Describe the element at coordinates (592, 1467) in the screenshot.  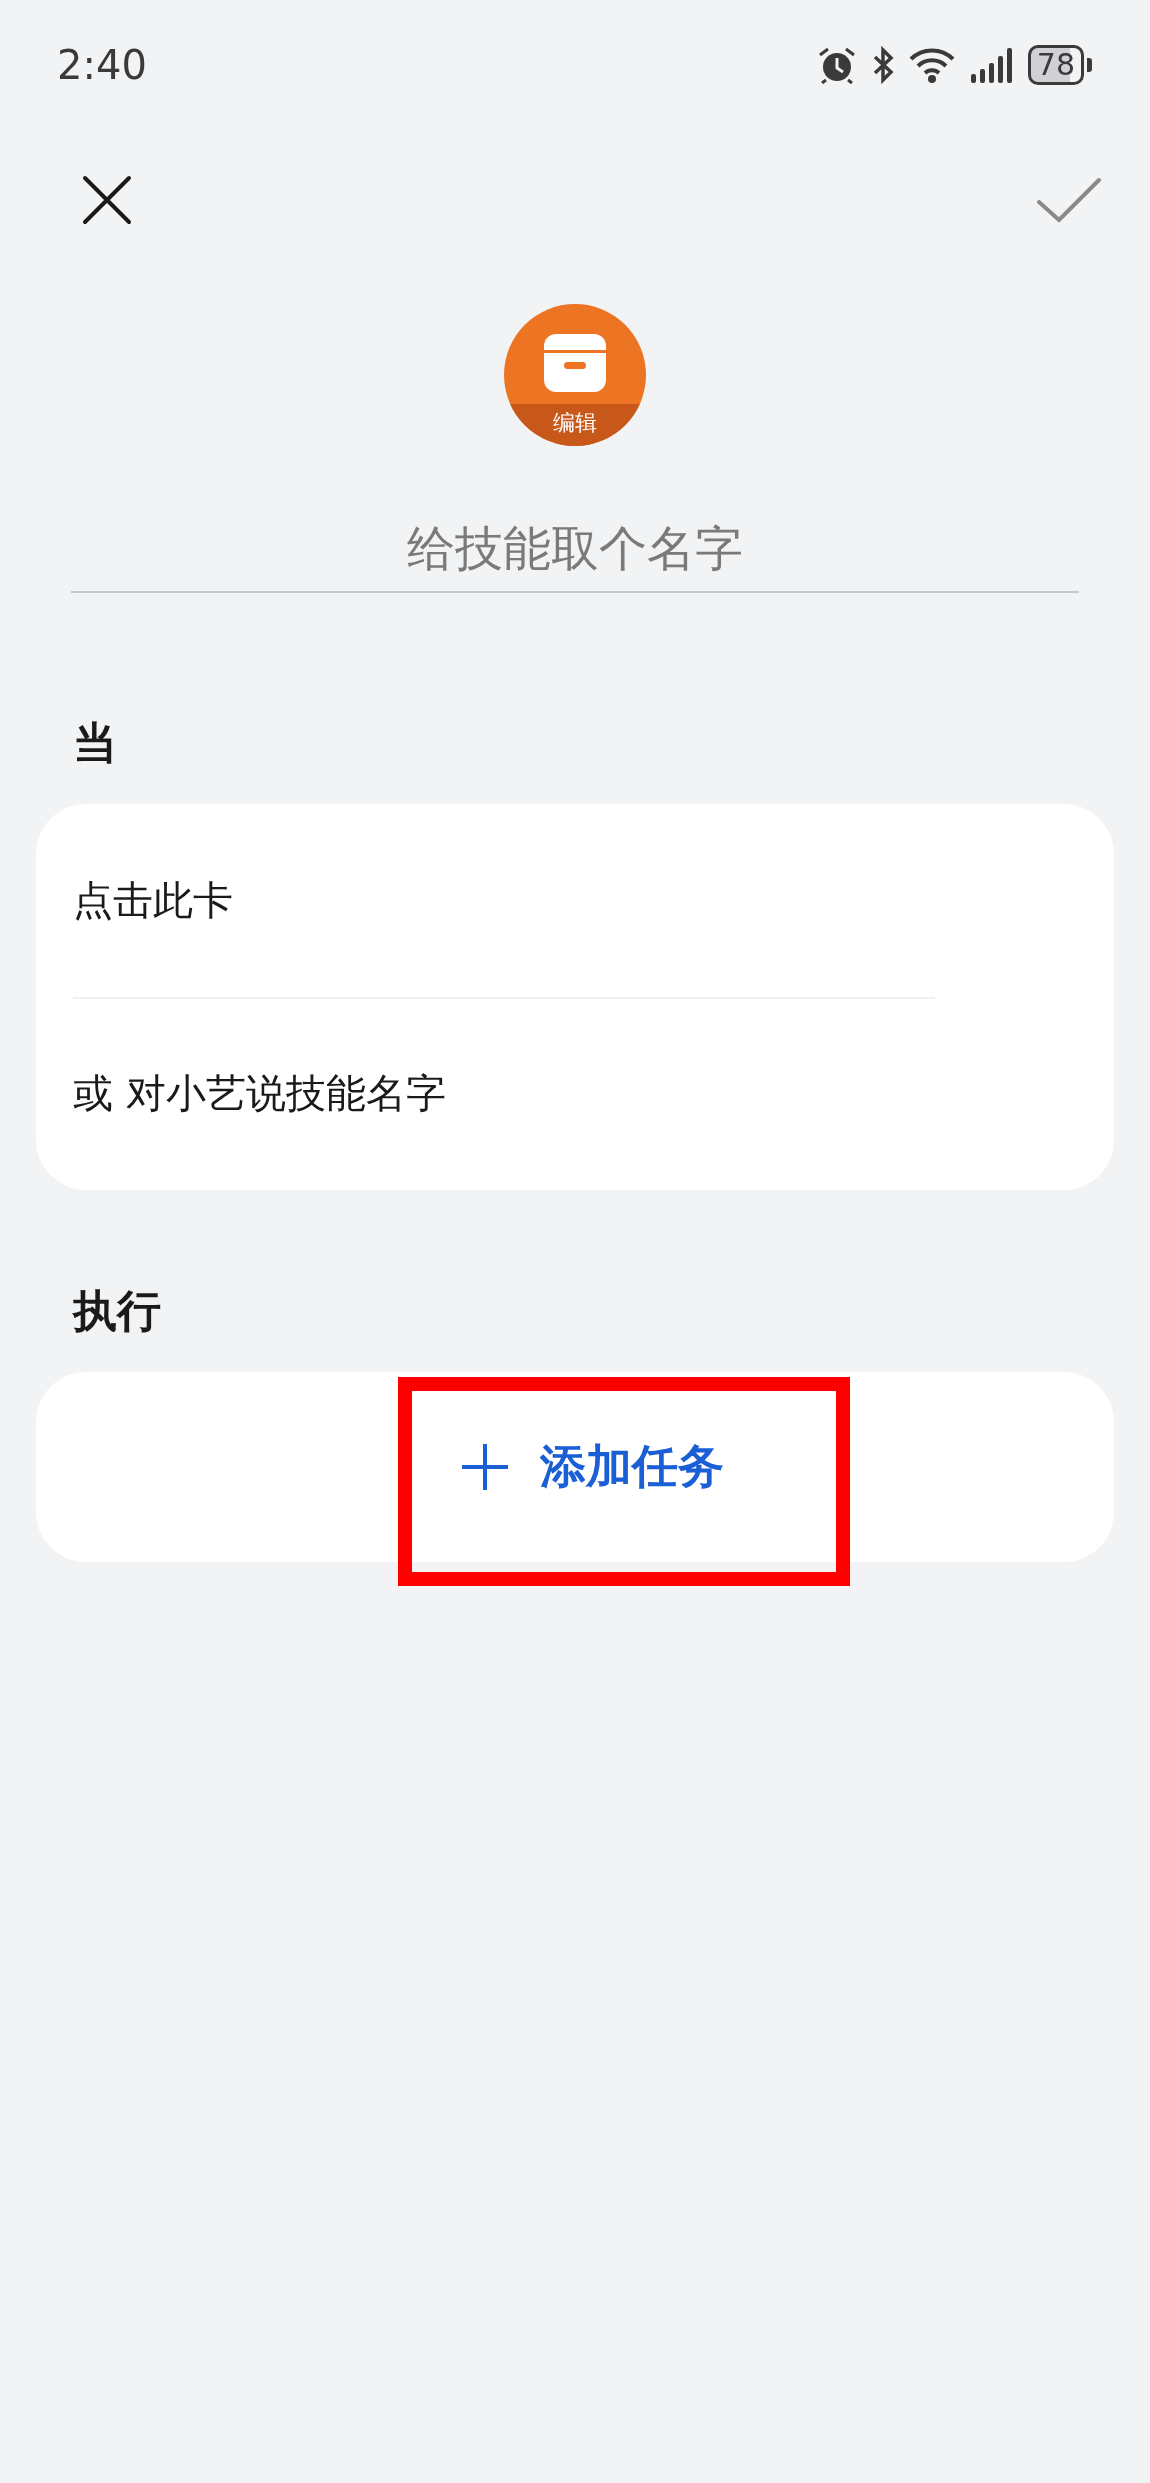
I see `add-task-button: 添加任务` at that location.